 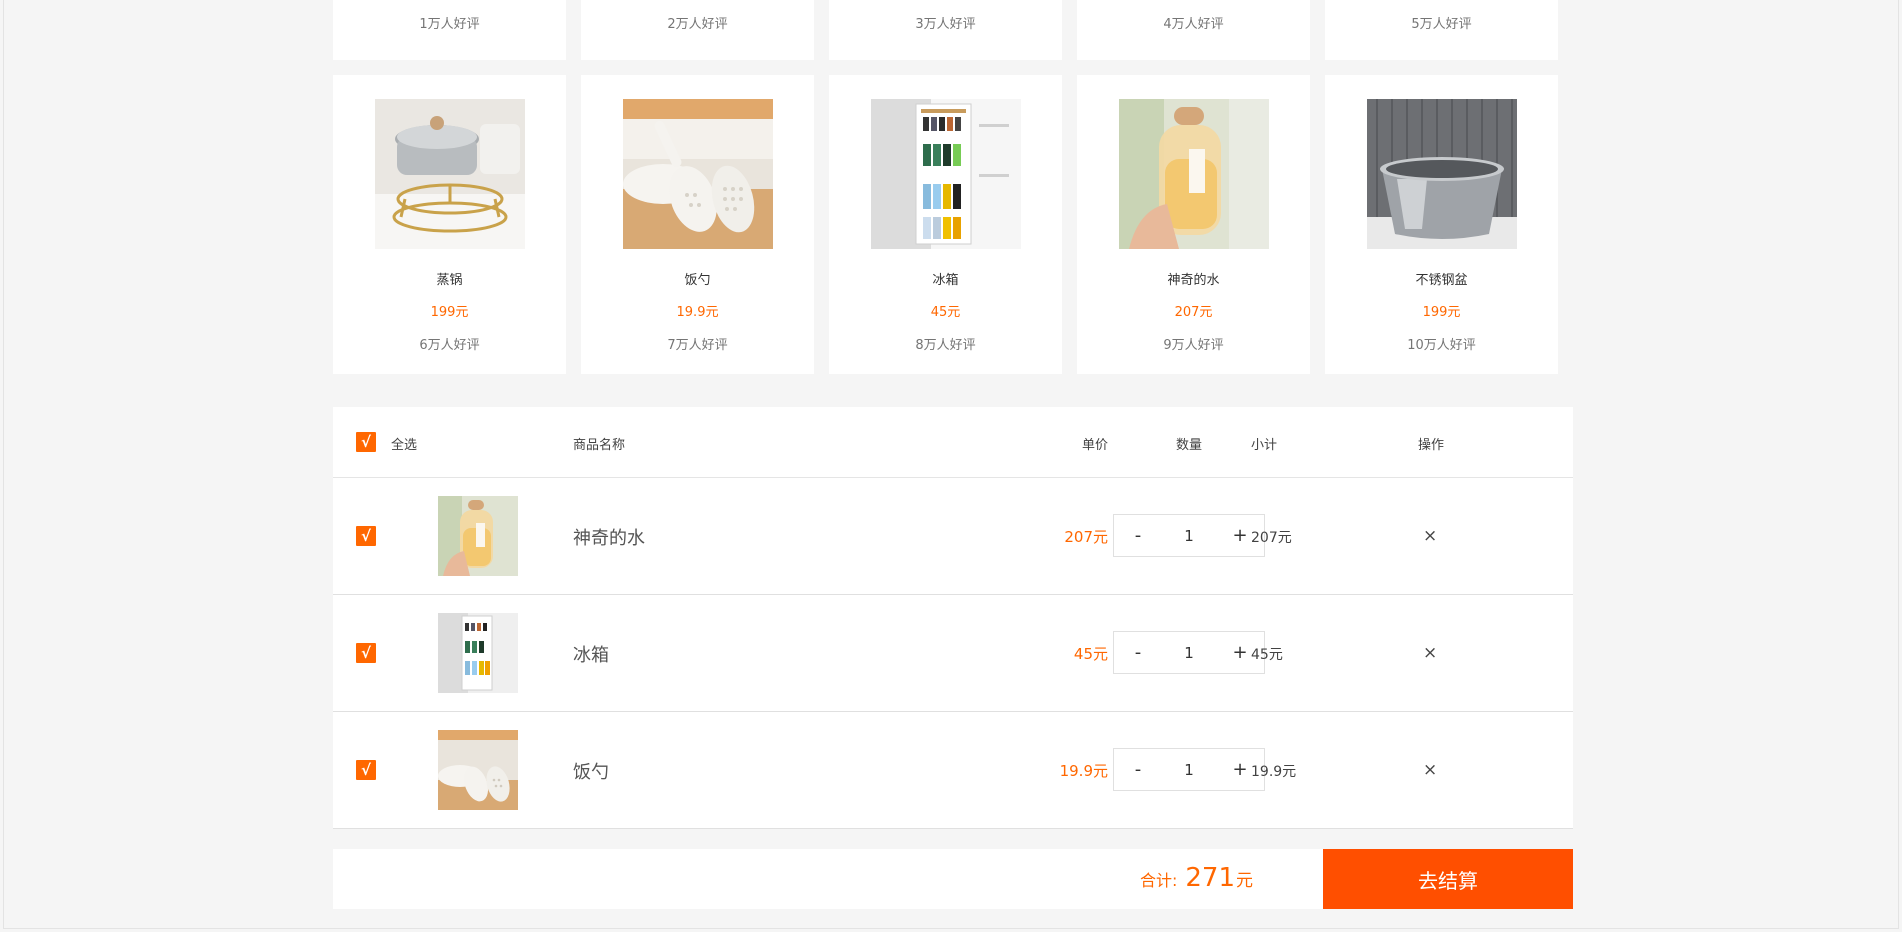 What do you see at coordinates (1193, 280) in the screenshot?
I see `product-name: 神奇的水` at bounding box center [1193, 280].